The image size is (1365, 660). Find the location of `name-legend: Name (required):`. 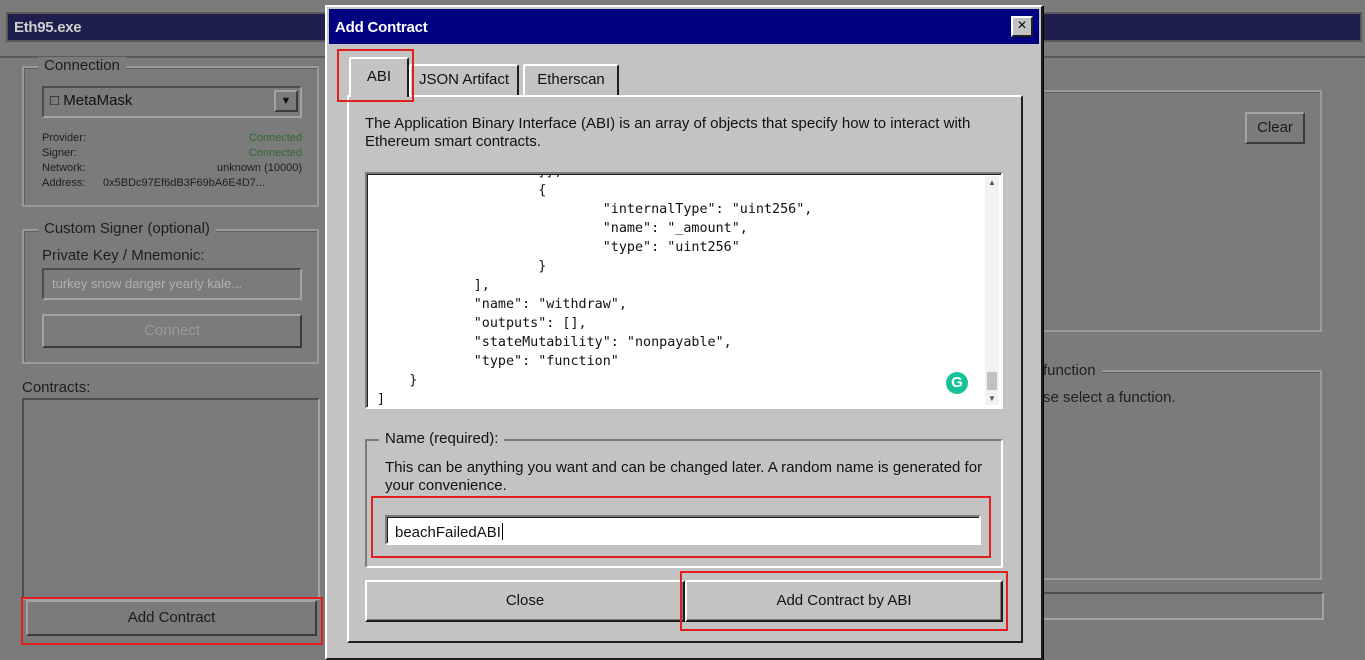

name-legend: Name (required): is located at coordinates (442, 438).